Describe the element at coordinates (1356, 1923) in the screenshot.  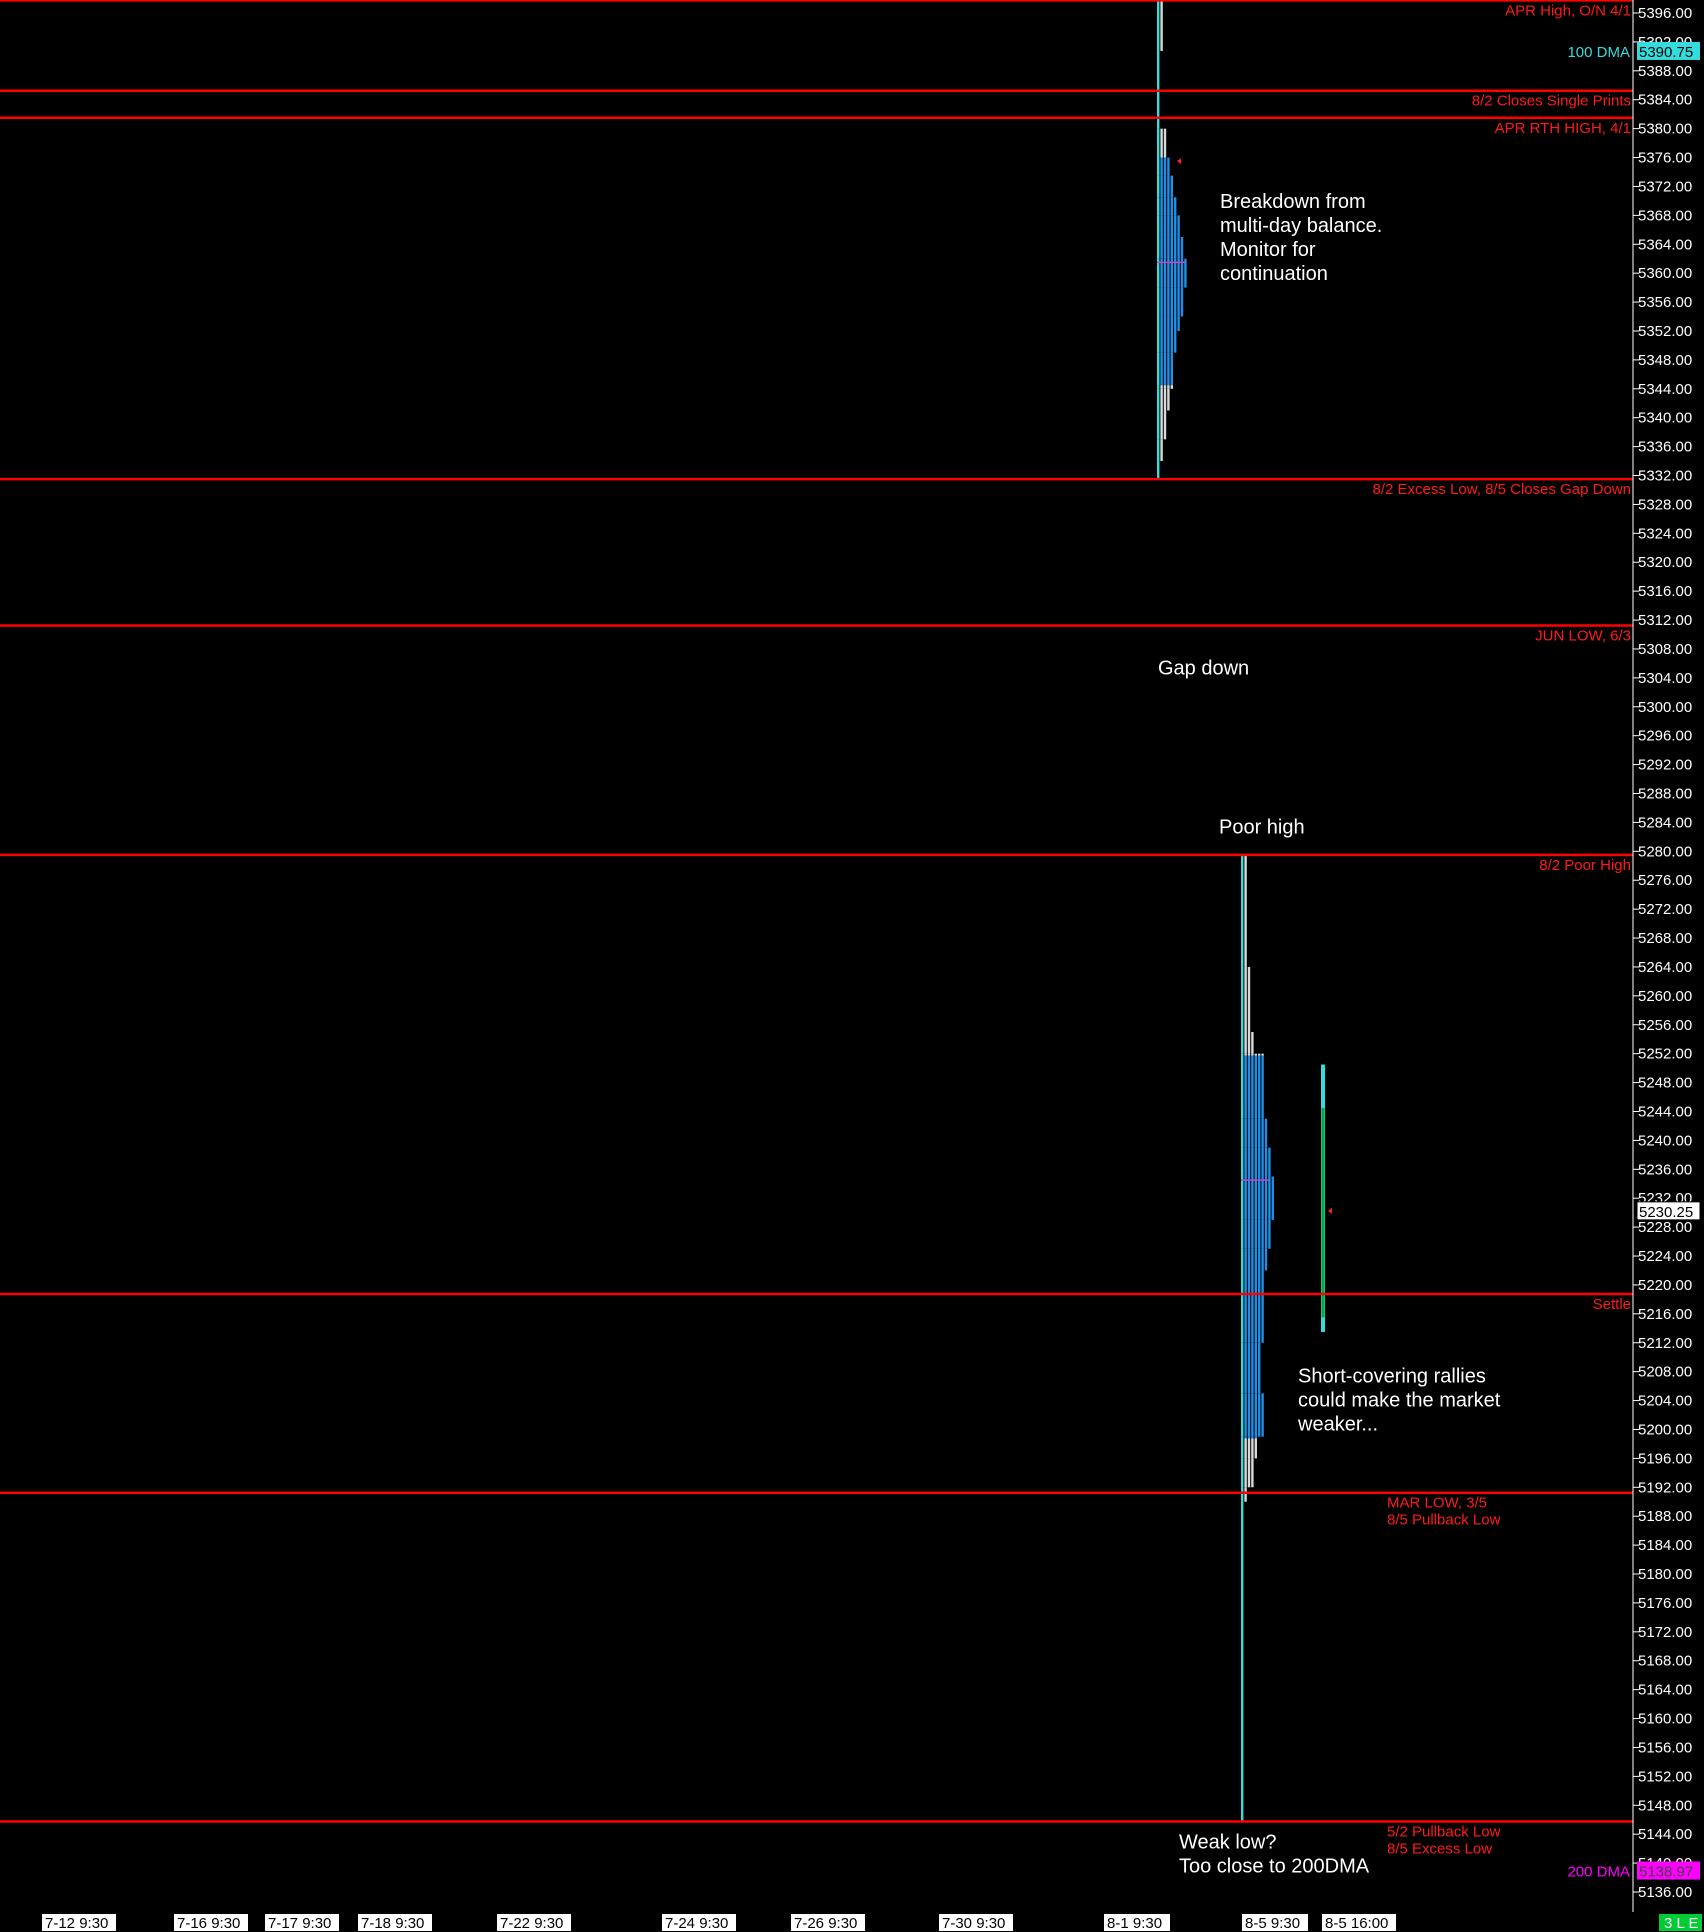
I see `x-label-text: 8-5 16:00` at that location.